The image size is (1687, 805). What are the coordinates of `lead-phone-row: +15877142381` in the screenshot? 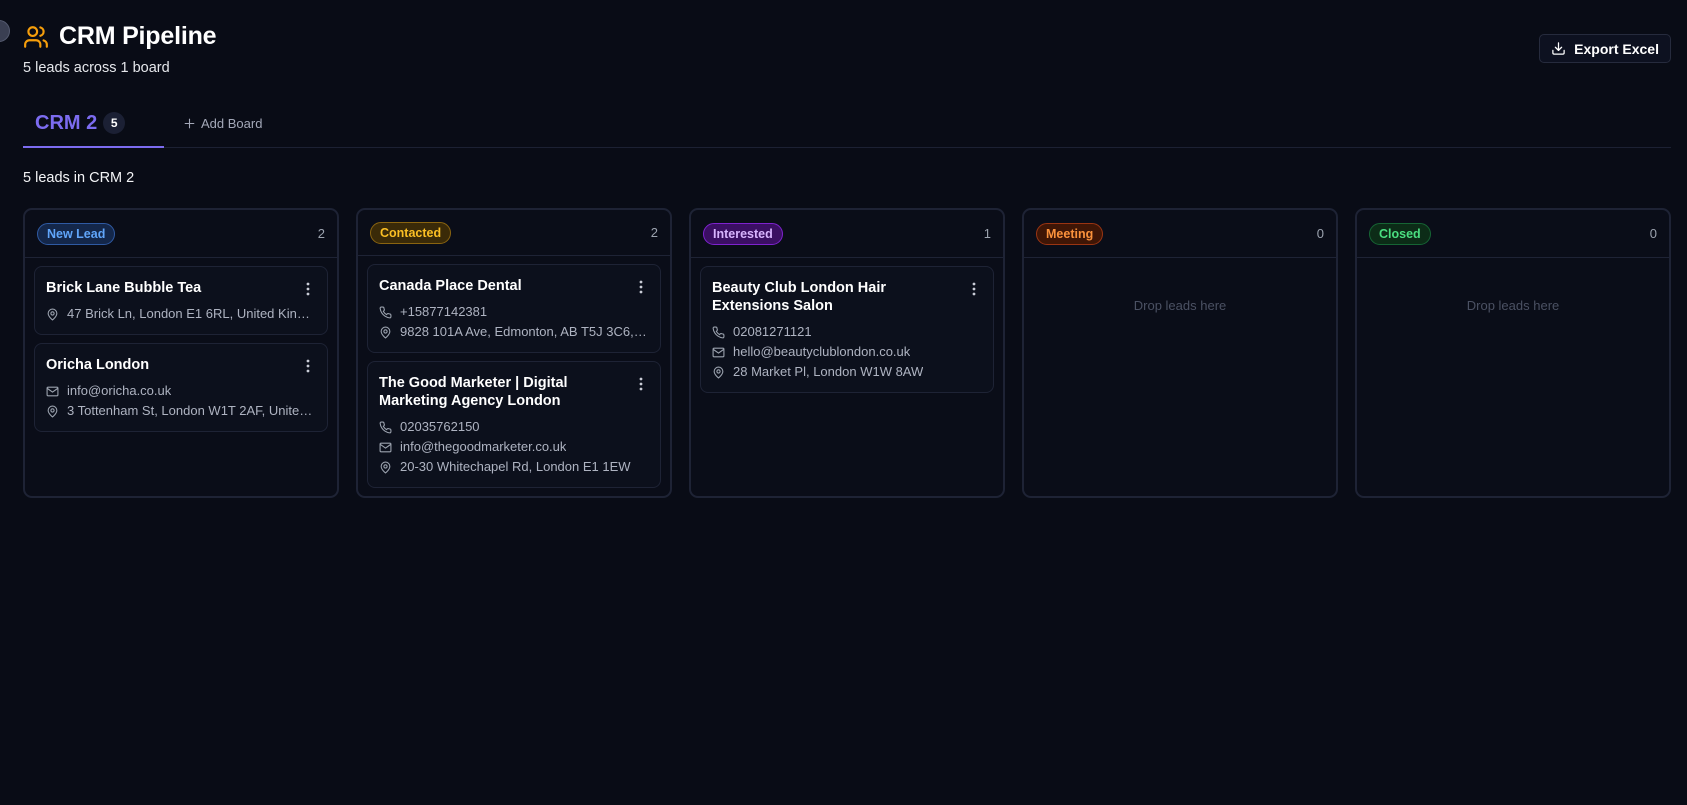 It's located at (514, 312).